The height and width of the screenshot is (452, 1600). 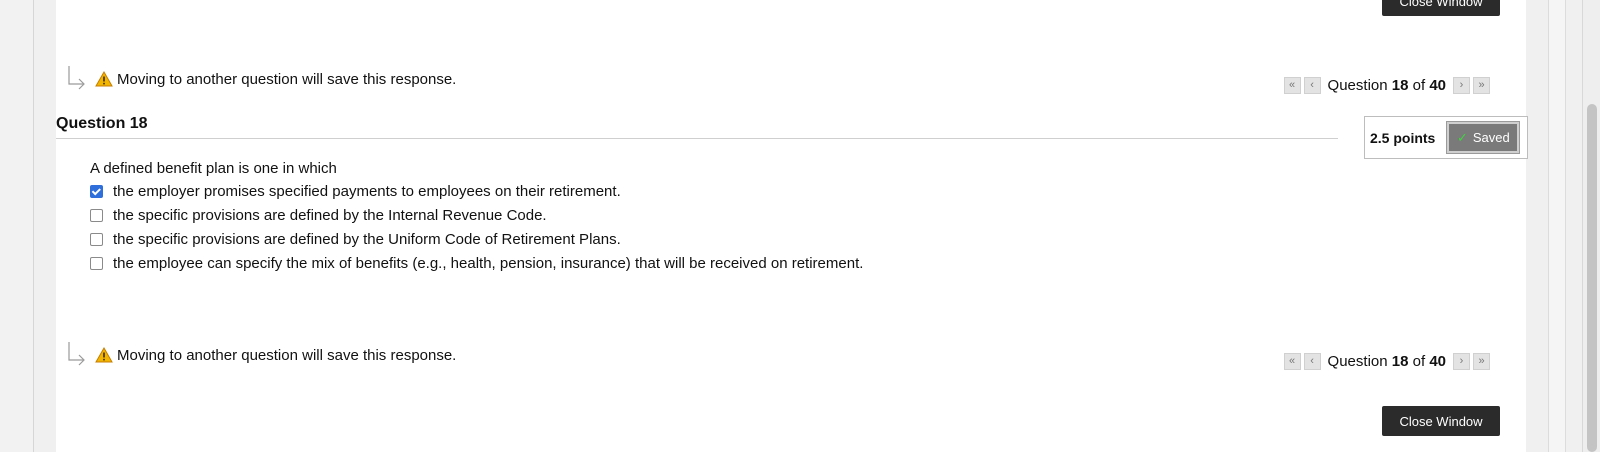 I want to click on close-window-button-top: Close Window, so click(x=1441, y=8).